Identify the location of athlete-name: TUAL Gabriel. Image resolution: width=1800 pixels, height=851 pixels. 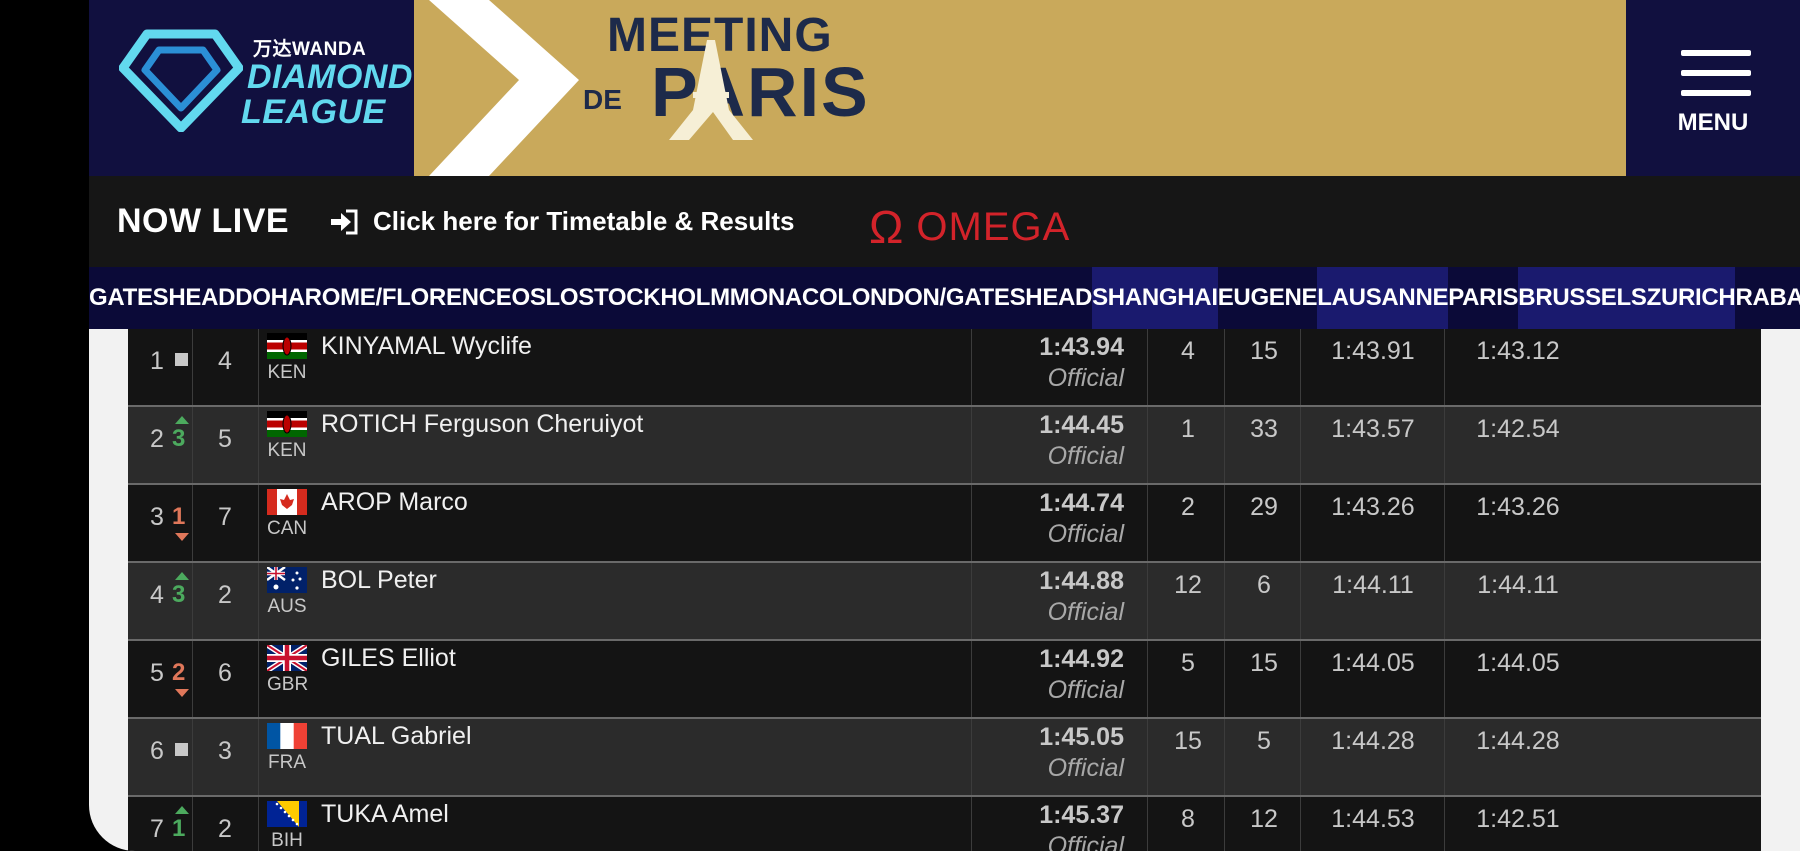
(396, 736).